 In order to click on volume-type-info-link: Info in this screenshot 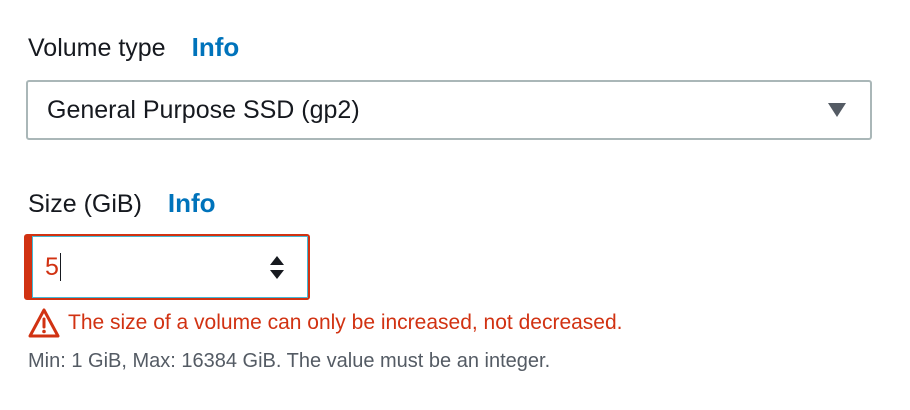, I will do `click(216, 47)`.